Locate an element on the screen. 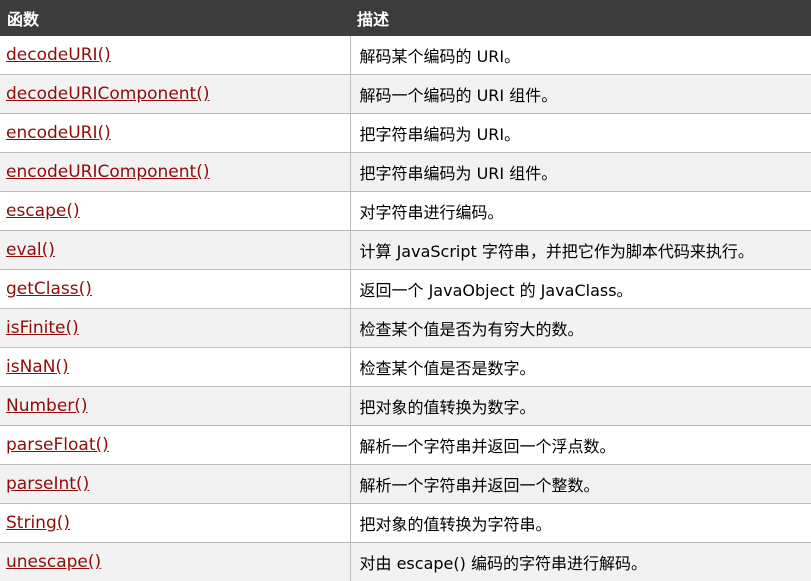 The height and width of the screenshot is (581, 811). table-row: eval() 计算 JavaScript 字符串，并把它作为脚本代码来执行。 is located at coordinates (405, 250).